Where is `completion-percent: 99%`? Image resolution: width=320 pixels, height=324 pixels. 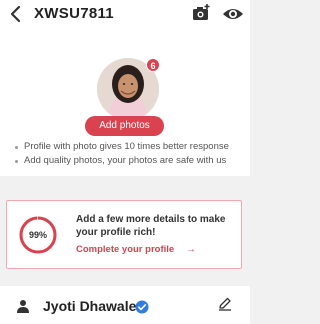
completion-percent: 99% is located at coordinates (37, 235).